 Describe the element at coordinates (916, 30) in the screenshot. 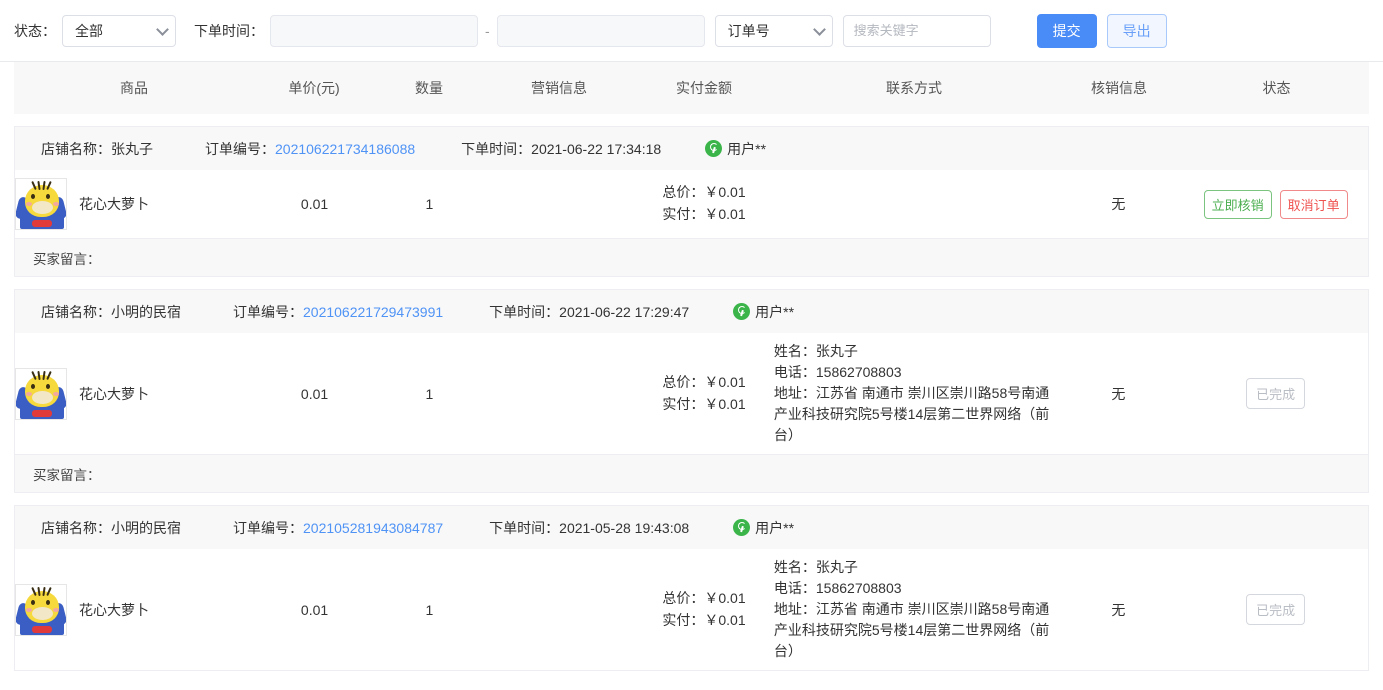

I see `search-input` at that location.